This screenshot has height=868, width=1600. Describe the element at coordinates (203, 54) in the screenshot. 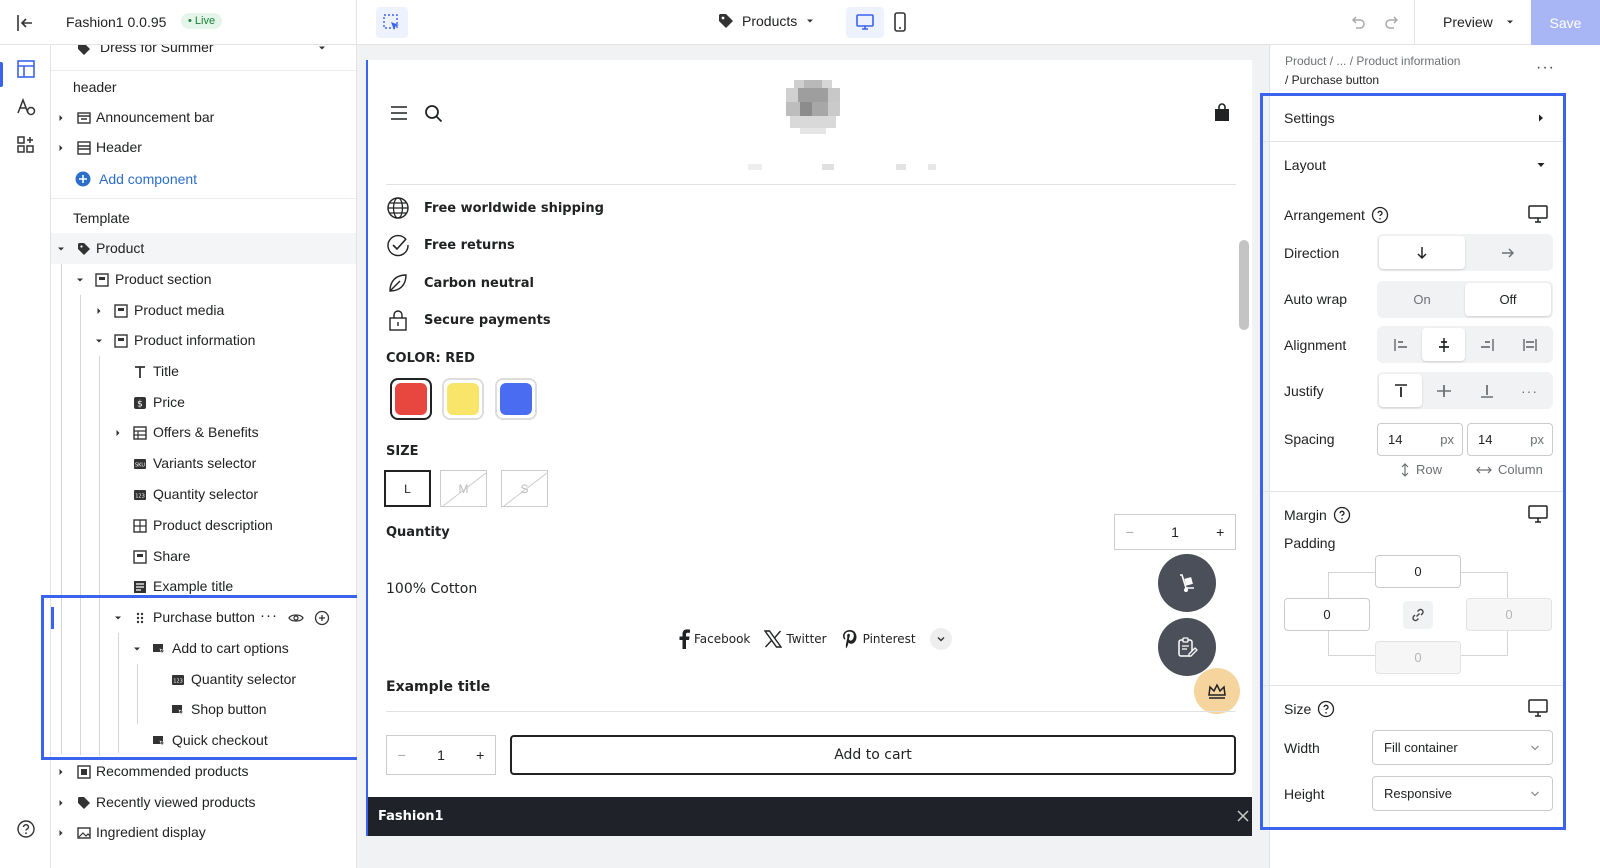

I see `tree-item-dress-for-summer: Dress for Summer` at that location.